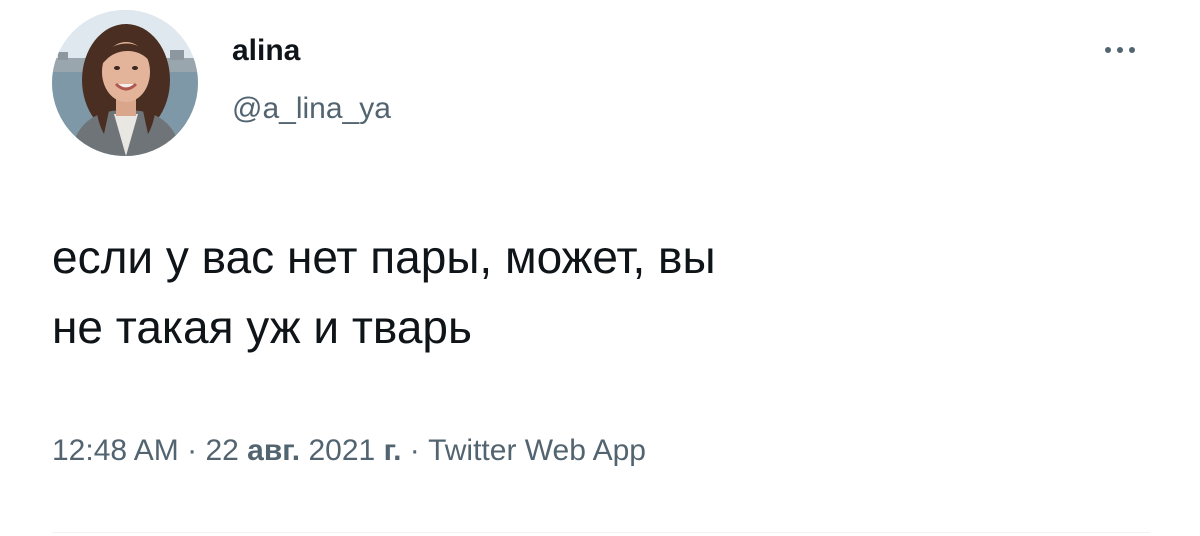 The height and width of the screenshot is (536, 1200). I want to click on avatar, so click(125, 83).